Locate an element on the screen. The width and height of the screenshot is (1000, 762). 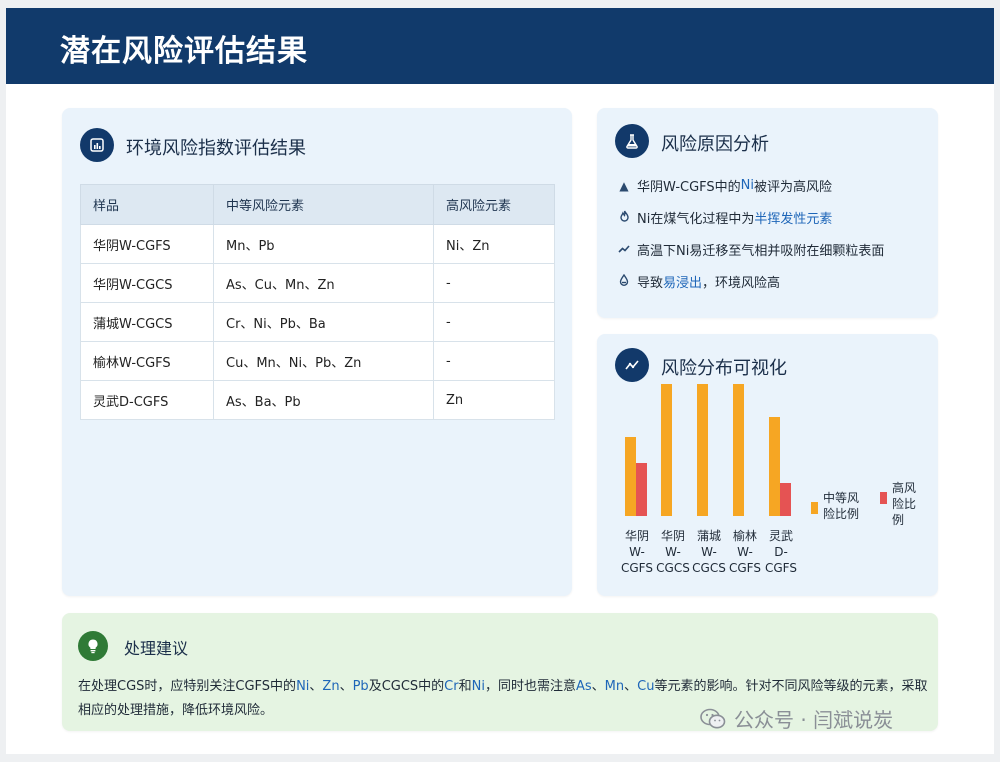
cause-highlight: 易浸出 is located at coordinates (683, 283).